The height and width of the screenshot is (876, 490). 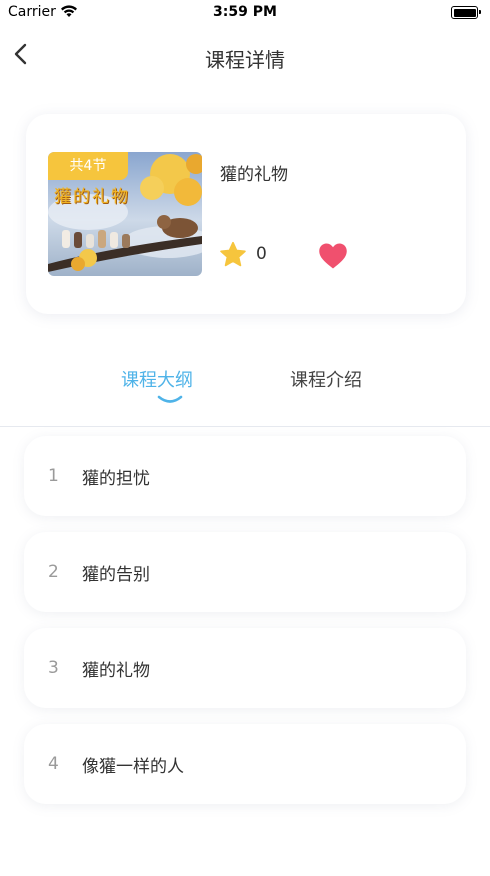 I want to click on heart-icon, so click(x=333, y=256).